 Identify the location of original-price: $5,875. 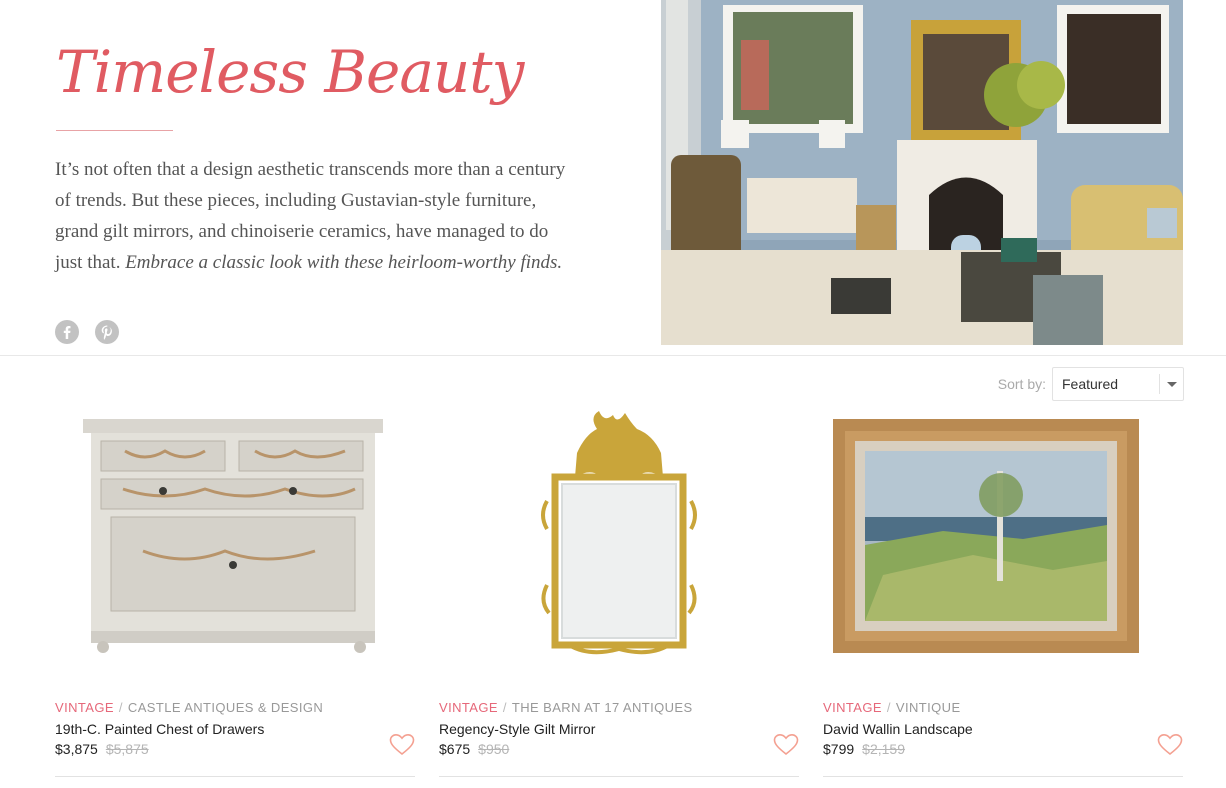
(127, 749).